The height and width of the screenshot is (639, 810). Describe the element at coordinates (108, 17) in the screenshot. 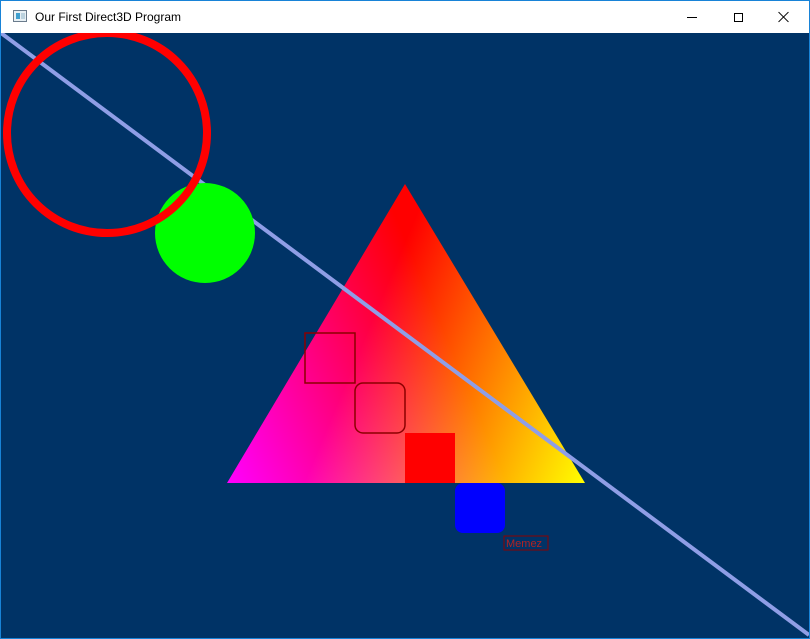

I see `window-title: Our First Direct3D Program` at that location.